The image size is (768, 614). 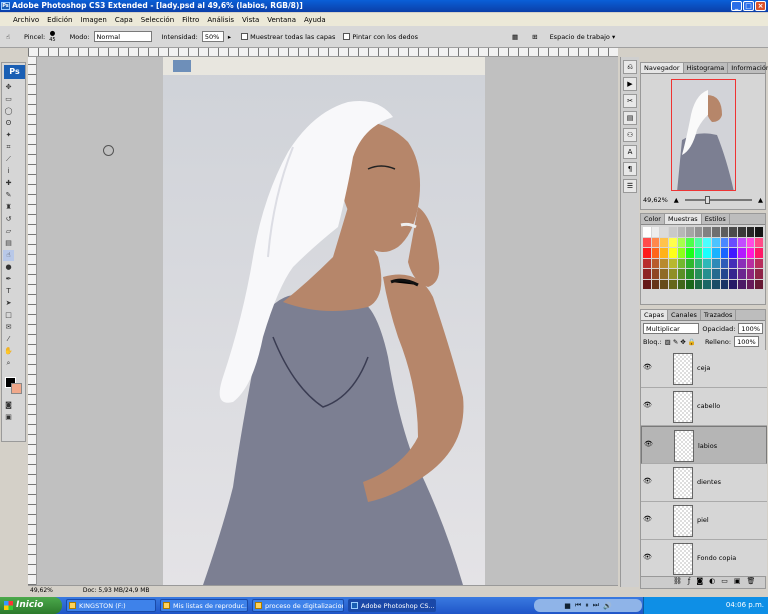 What do you see at coordinates (8, 195) in the screenshot?
I see `brush-tool-icon: ✎` at bounding box center [8, 195].